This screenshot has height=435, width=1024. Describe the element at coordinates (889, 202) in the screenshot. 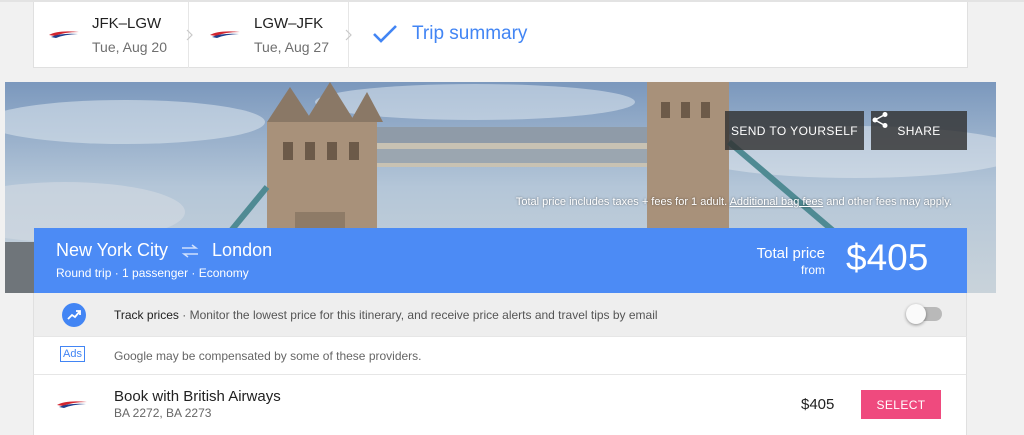

I see `disclaimer-suffix: and other fees may apply.` at that location.